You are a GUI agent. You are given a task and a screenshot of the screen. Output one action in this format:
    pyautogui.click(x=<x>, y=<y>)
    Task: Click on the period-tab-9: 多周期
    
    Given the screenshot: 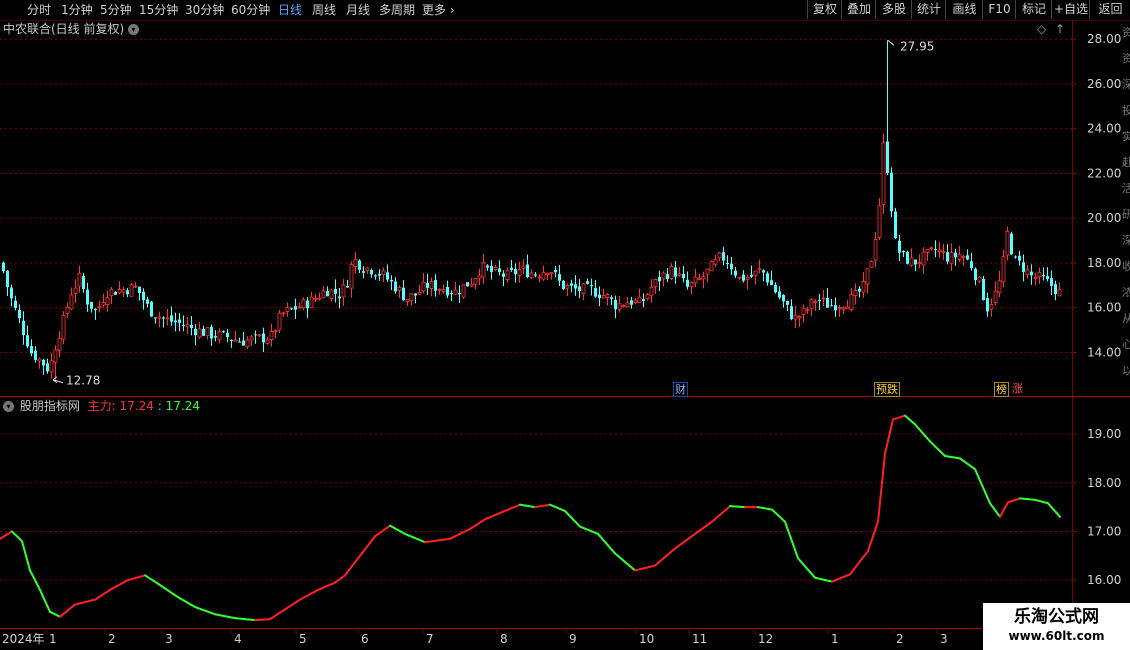 What is the action you would take?
    pyautogui.click(x=397, y=10)
    